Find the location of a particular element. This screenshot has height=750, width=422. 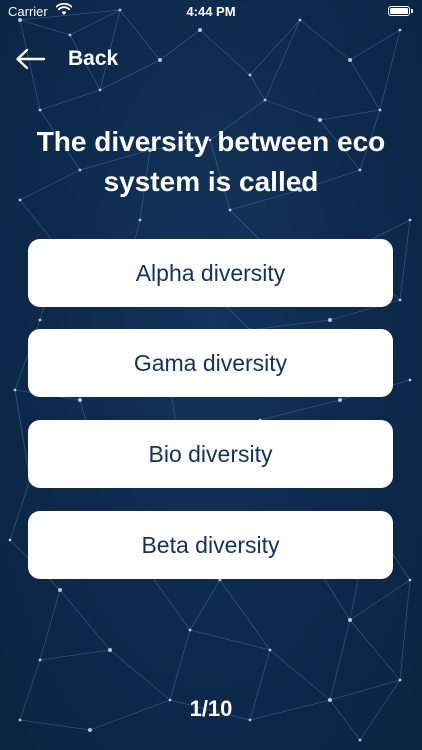

status-bar: Carrier 4:44 PM is located at coordinates (211, 12).